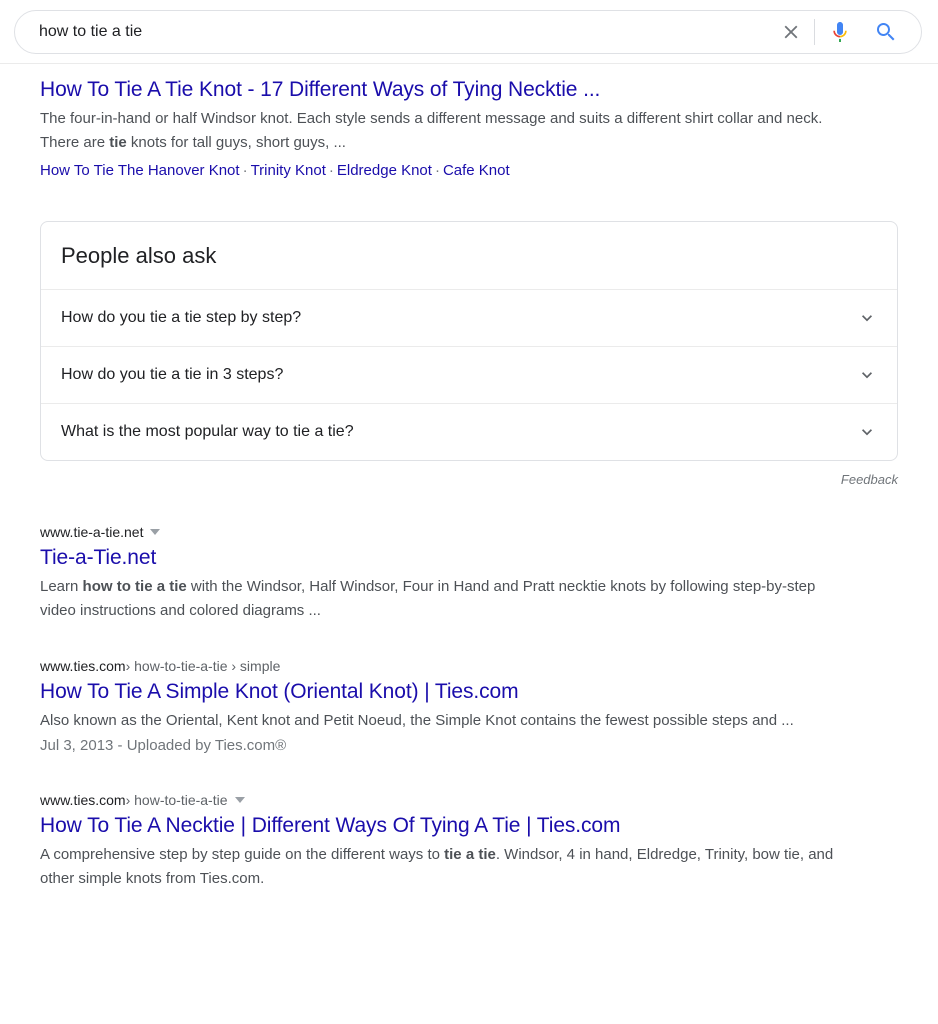 This screenshot has width=938, height=1024. I want to click on search-box-actions, so click(847, 32).